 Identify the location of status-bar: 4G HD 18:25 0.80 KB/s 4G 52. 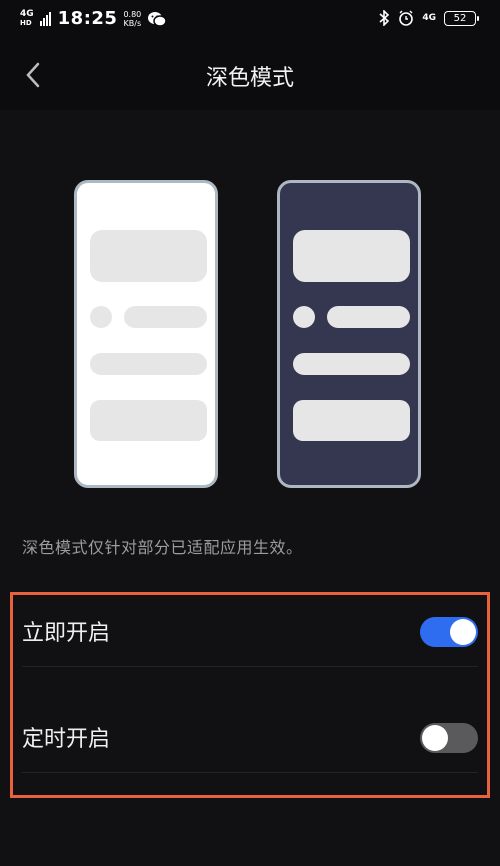
(250, 20).